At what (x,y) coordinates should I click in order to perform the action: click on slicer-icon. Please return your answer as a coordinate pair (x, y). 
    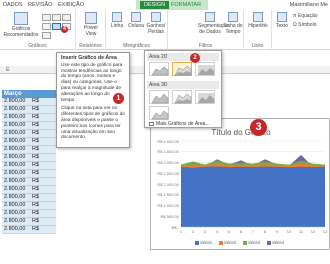
    Looking at the image, I should click on (210, 17).